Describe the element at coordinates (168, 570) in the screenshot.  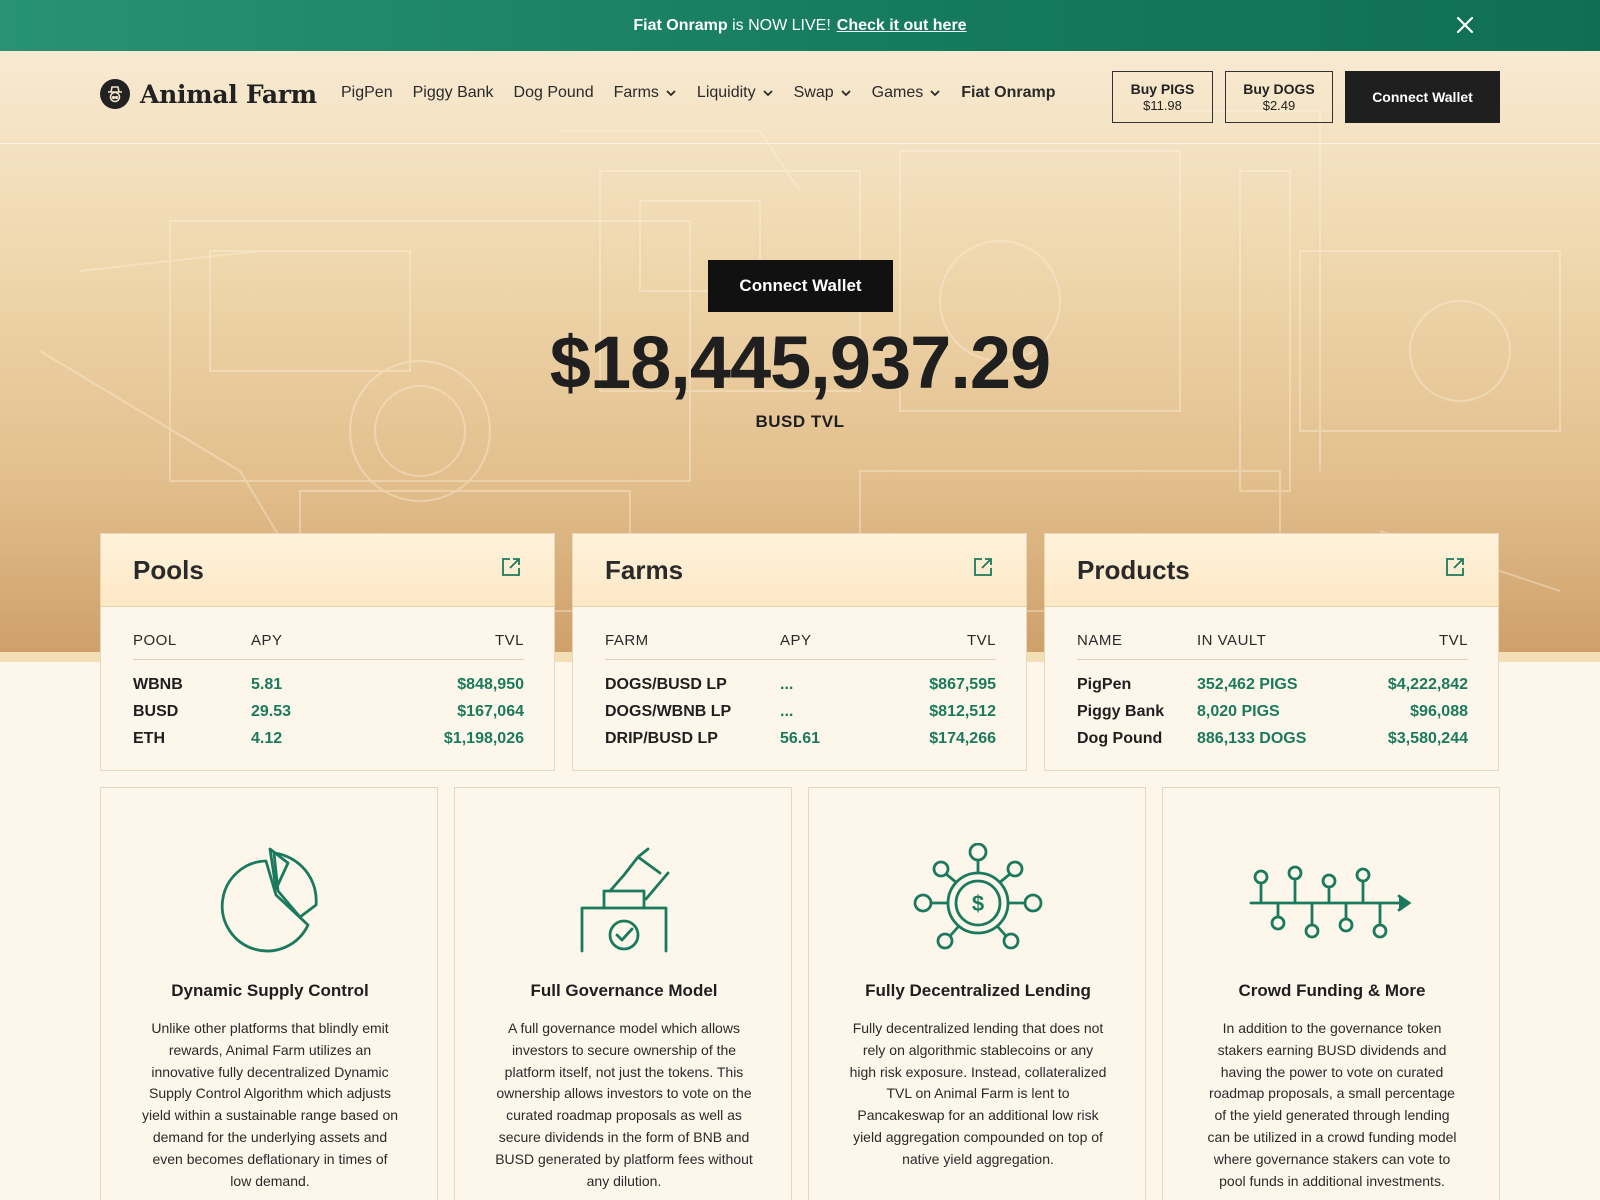
I see `card-title: Pools` at that location.